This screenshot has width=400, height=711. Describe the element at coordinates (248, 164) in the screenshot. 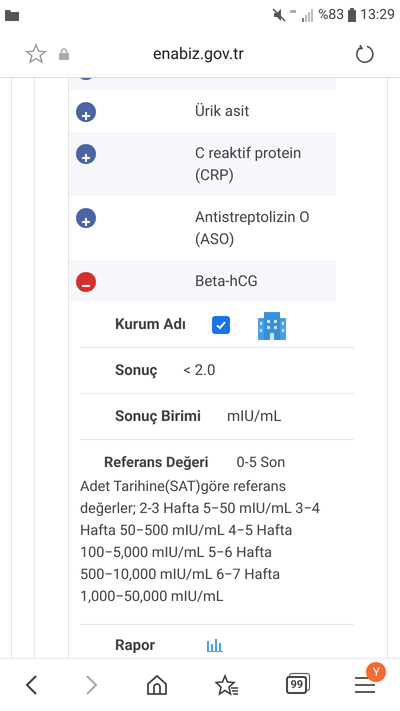

I see `test-name: C reaktif protein (CRP)` at that location.